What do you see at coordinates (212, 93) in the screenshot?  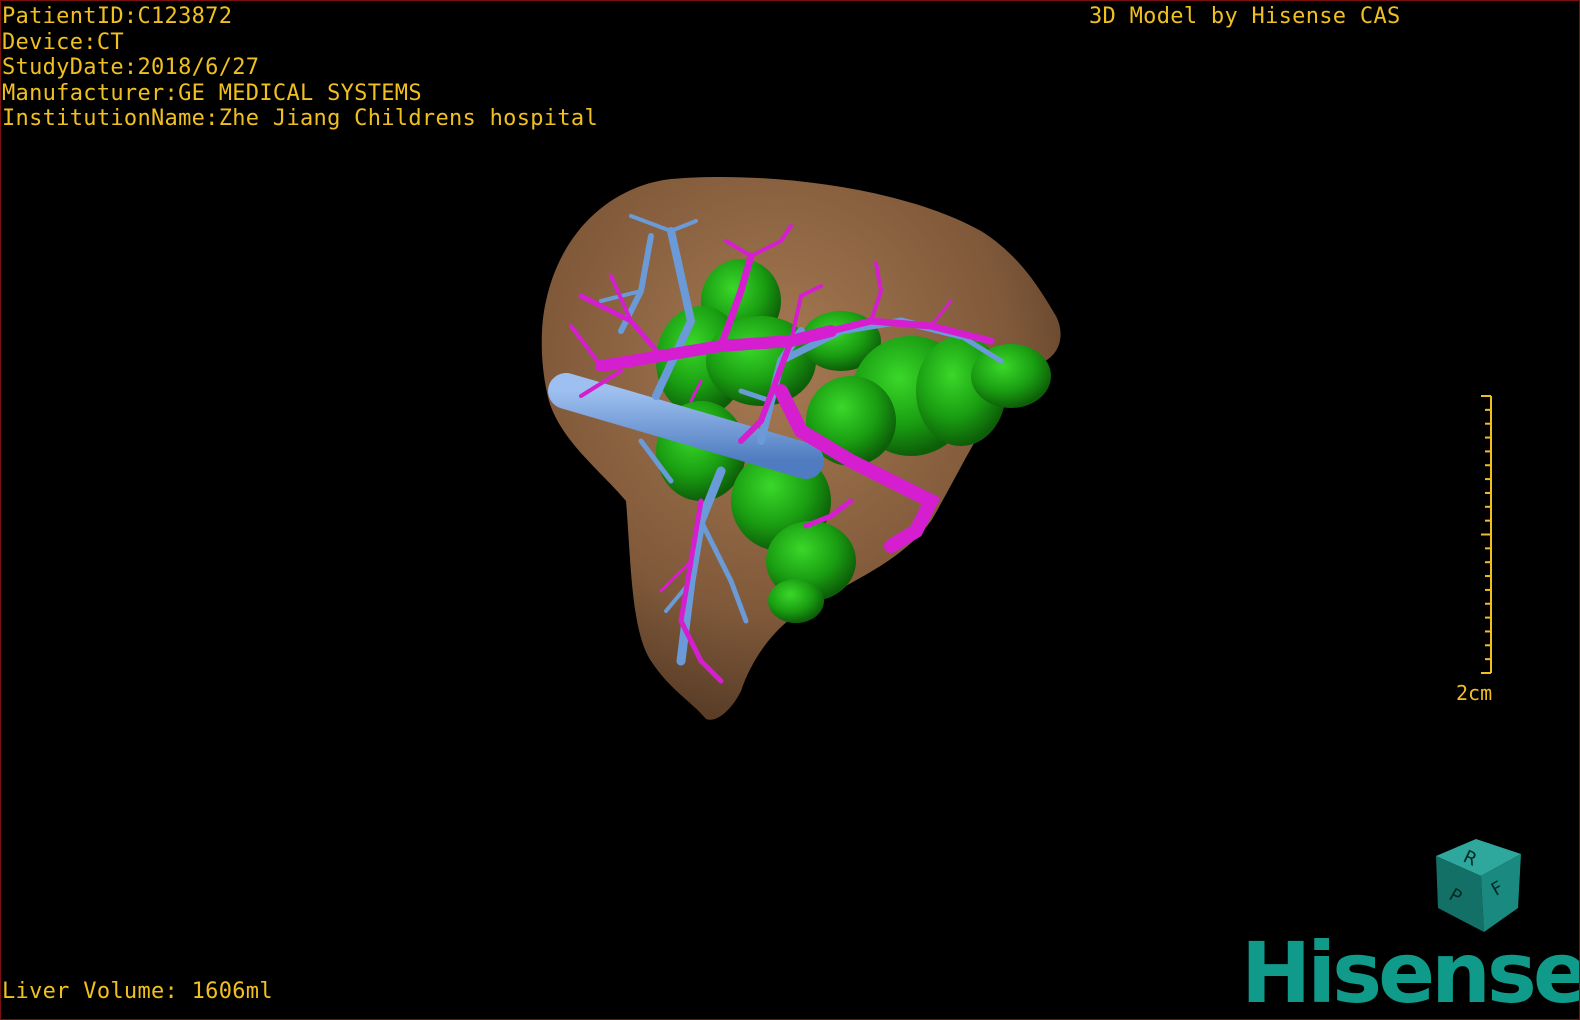 I see `manufacturer: Manufacturer:GE MEDICAL SYSTEMS` at bounding box center [212, 93].